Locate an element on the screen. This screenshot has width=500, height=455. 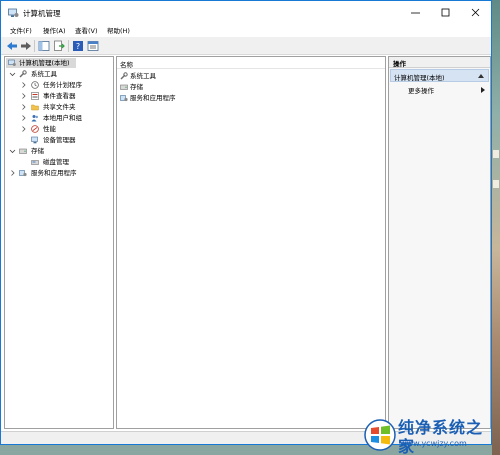
shared-folder-icon is located at coordinates (35, 107).